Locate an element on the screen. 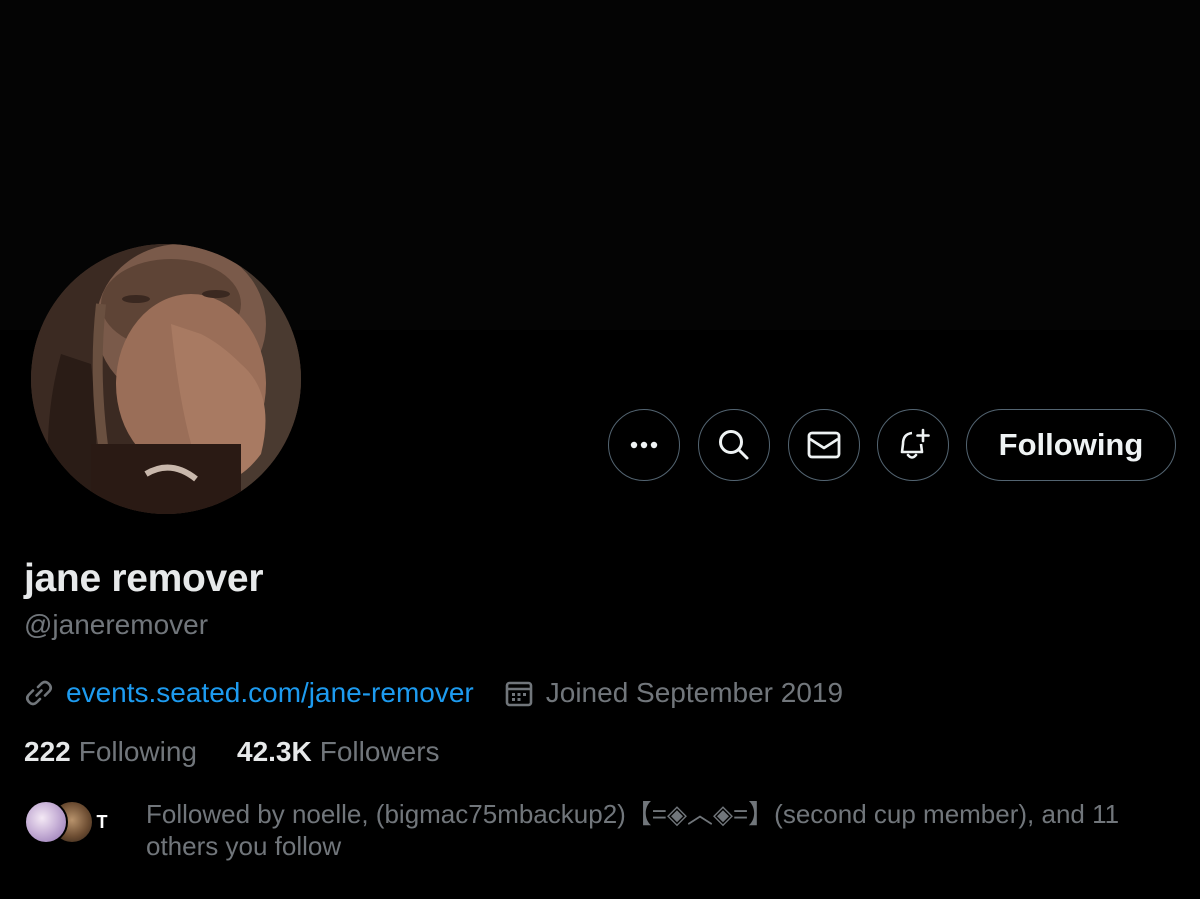 This screenshot has height=899, width=1200. more-dots-icon is located at coordinates (644, 445).